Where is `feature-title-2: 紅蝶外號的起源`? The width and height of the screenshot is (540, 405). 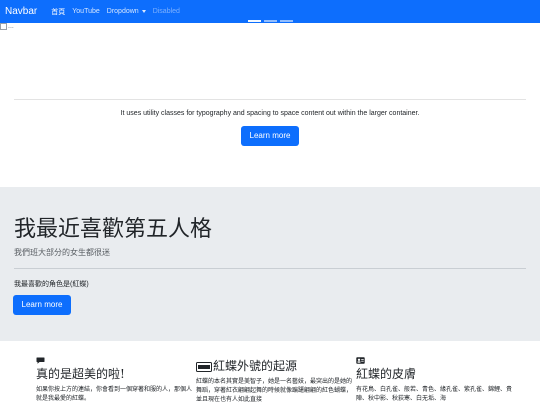 feature-title-2: 紅蝶外號的起源 is located at coordinates (255, 366).